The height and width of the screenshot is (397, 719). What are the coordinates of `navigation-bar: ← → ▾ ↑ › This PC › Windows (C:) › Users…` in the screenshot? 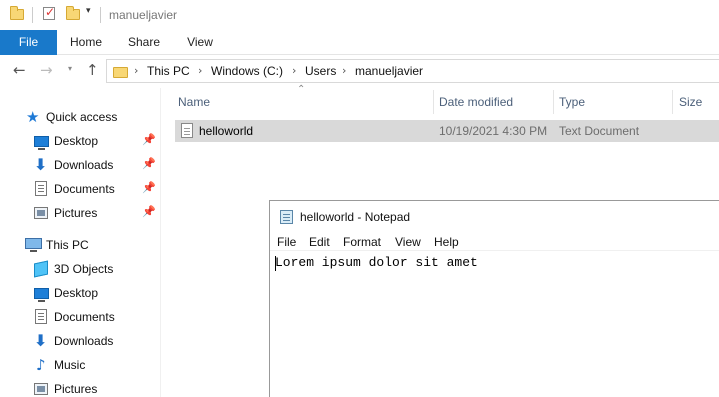 It's located at (359, 71).